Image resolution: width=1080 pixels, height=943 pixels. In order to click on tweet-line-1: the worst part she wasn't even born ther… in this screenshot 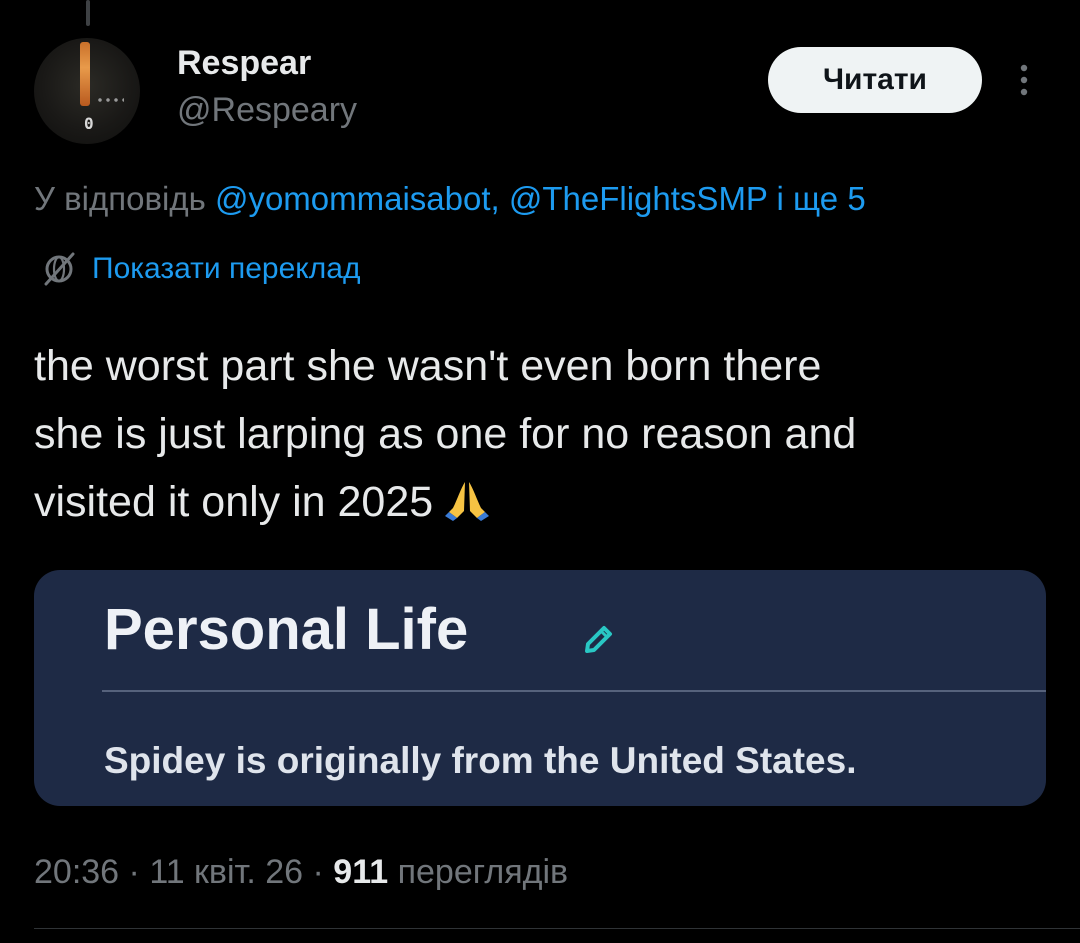, I will do `click(428, 366)`.